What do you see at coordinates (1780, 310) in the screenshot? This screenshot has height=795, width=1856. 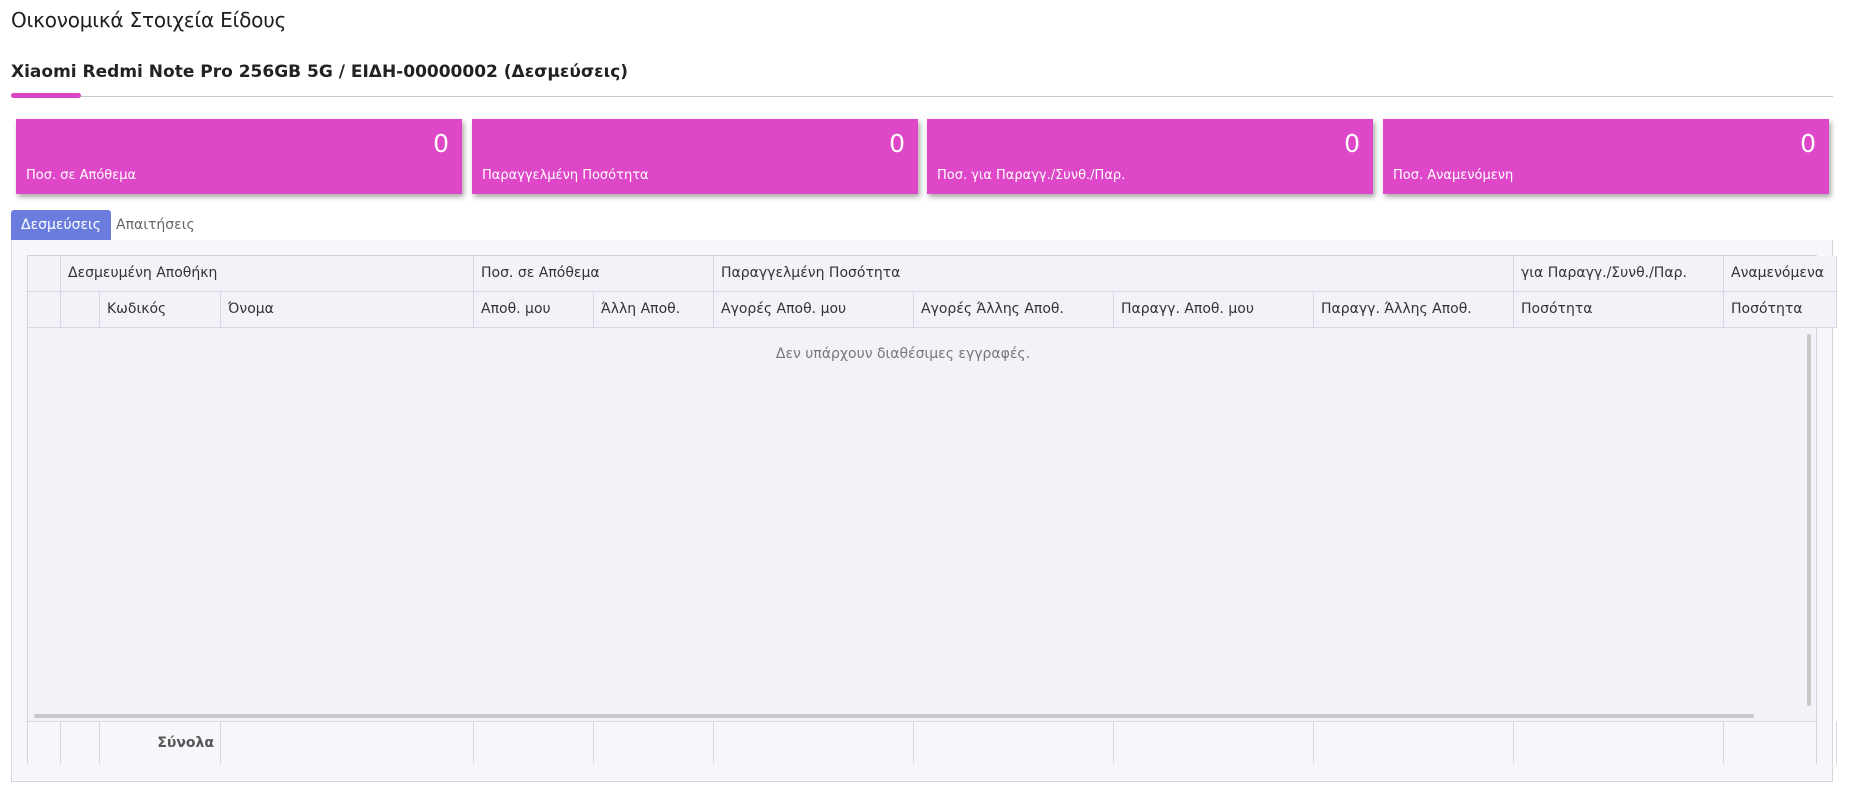 I see `col-header-expected-qty: Ποσότητα` at bounding box center [1780, 310].